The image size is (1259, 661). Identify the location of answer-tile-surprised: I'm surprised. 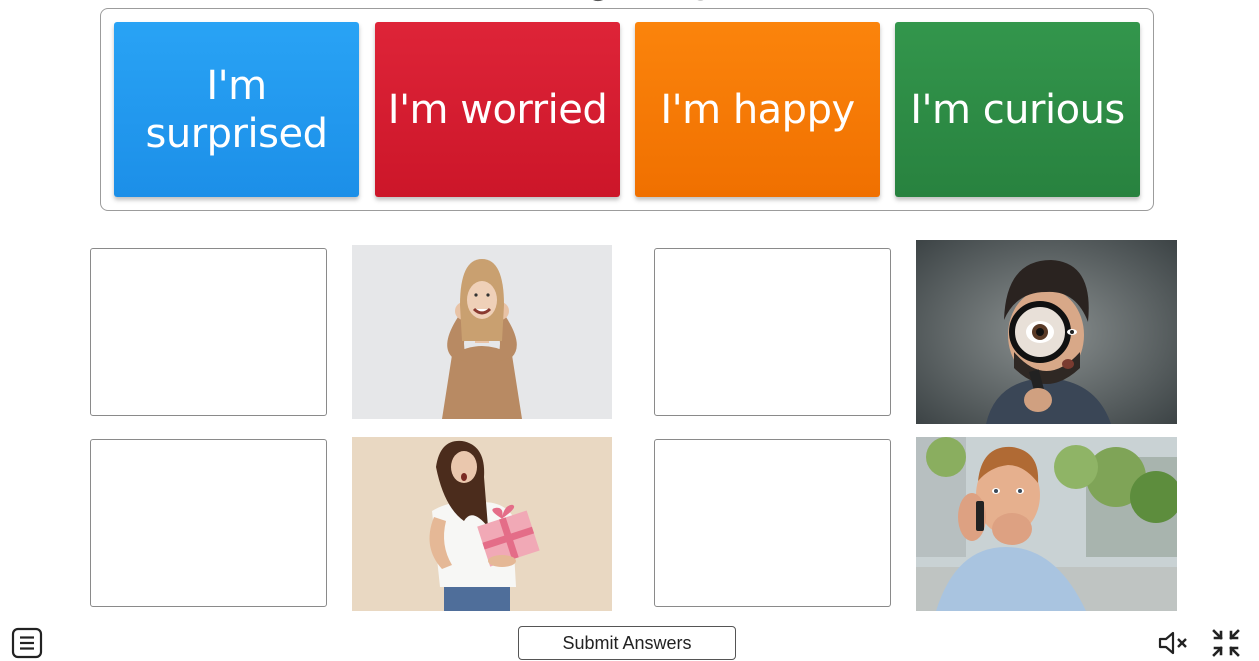
(236, 109).